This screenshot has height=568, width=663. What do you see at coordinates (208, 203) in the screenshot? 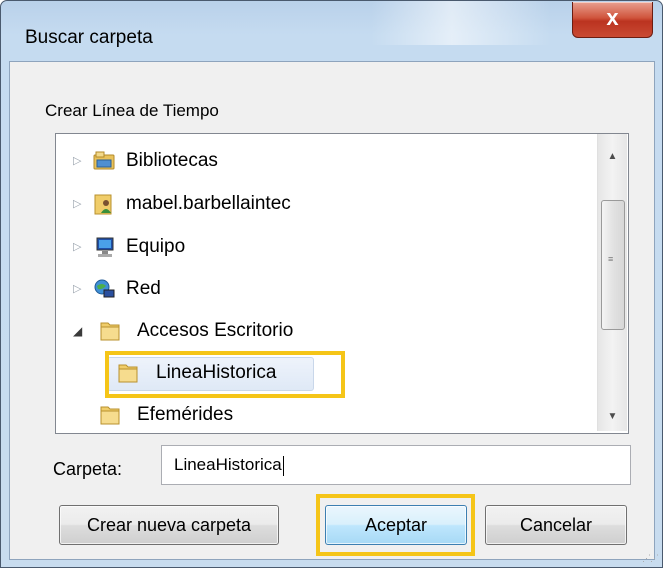
I see `tree-item-label: mabel.barbellaintec` at bounding box center [208, 203].